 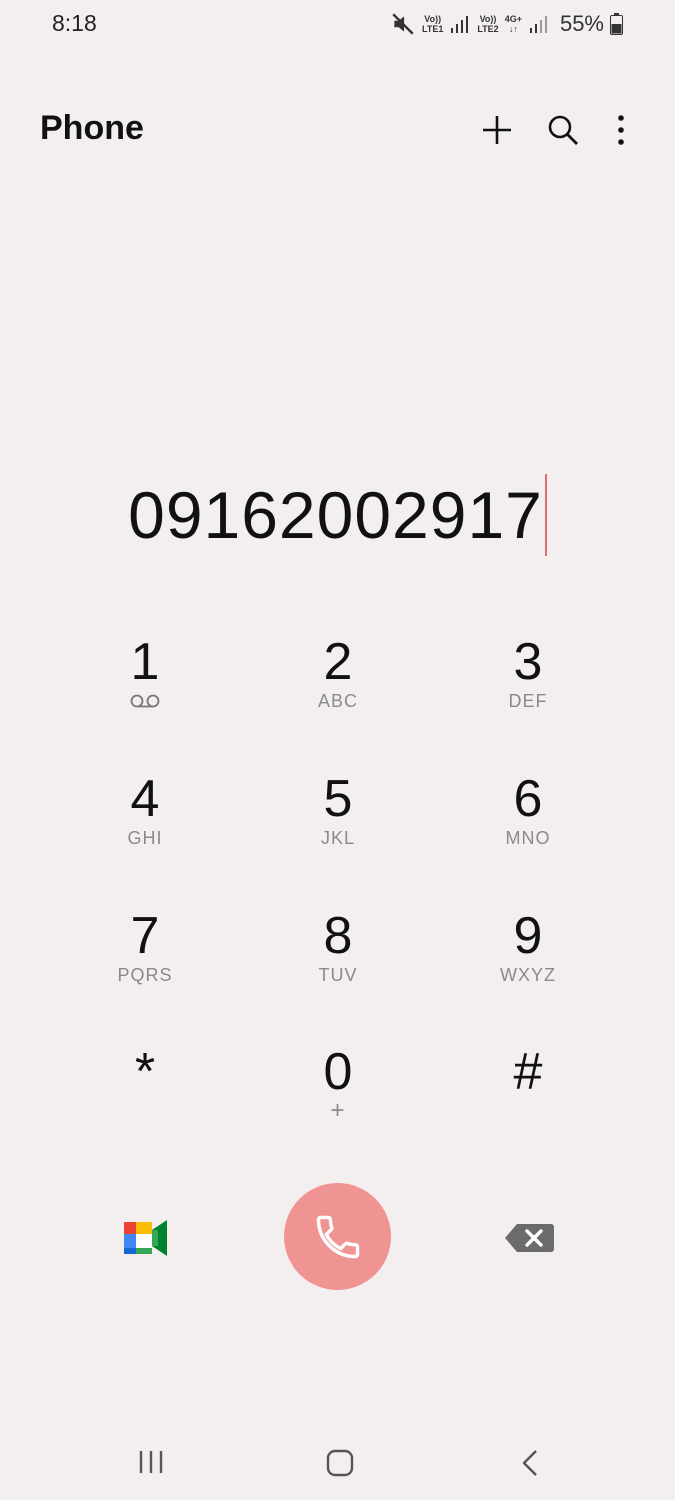 What do you see at coordinates (337, 25) in the screenshot?
I see `status-bar: 8:18 Vo)) LTE1 Vo)) LTE2 4G+ ↓↑ 55%` at bounding box center [337, 25].